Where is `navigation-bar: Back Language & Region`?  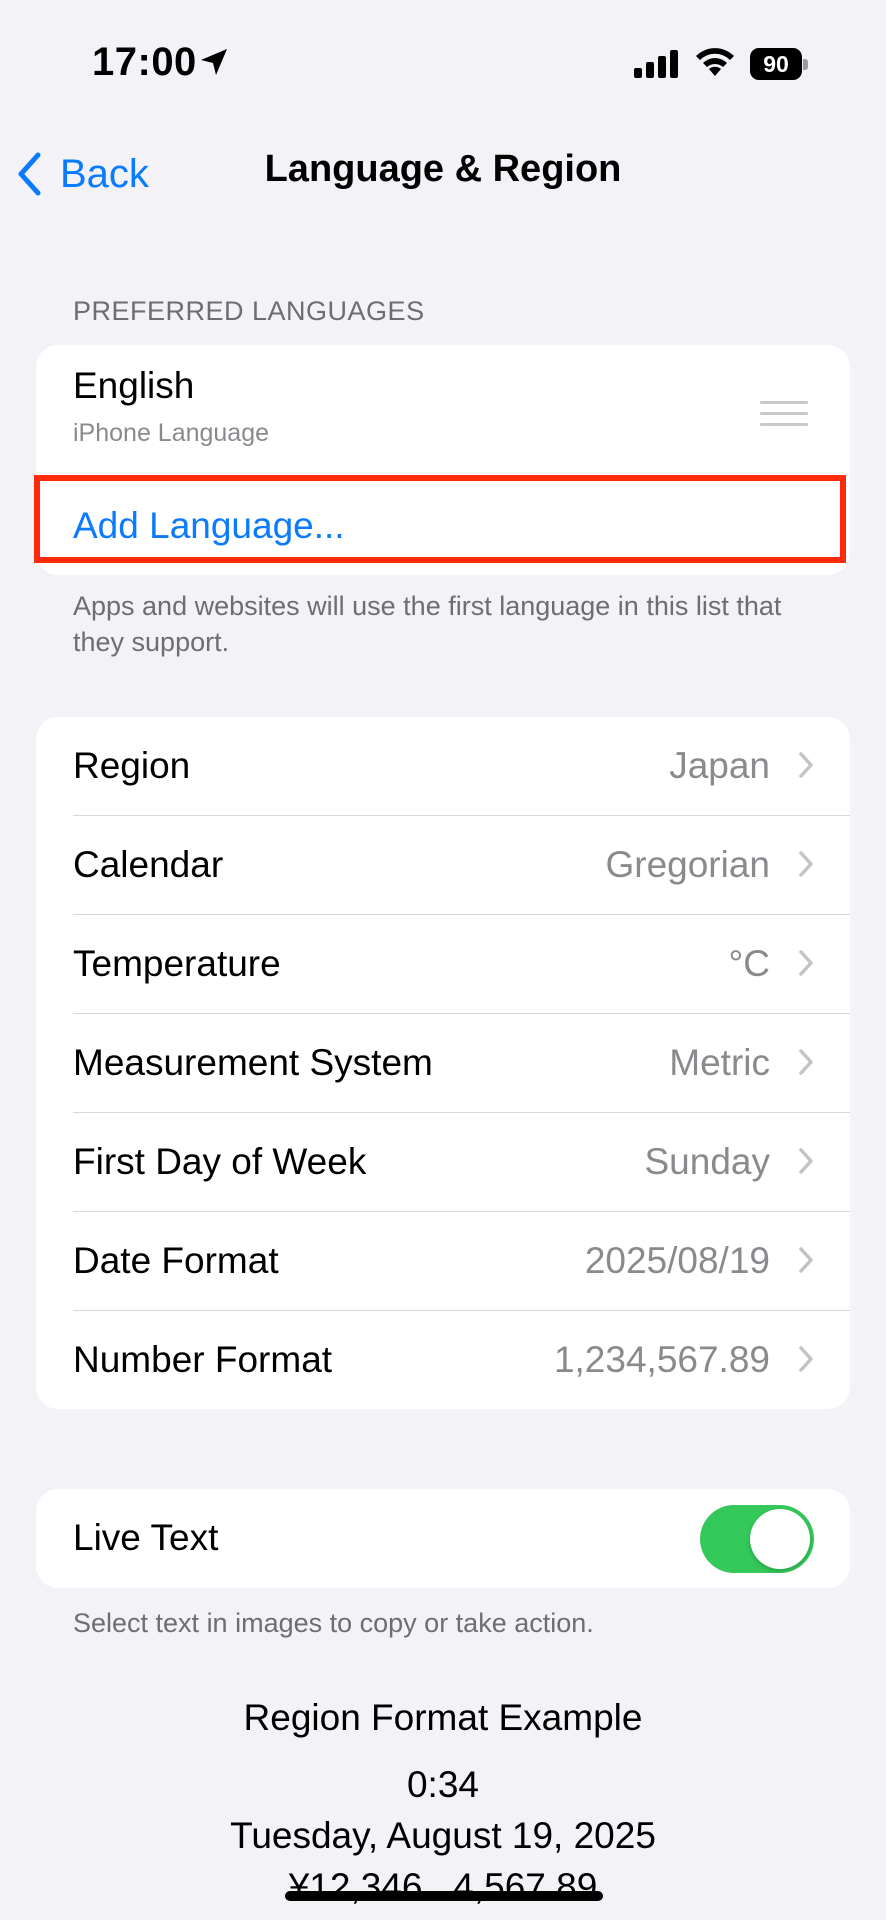 navigation-bar: Back Language & Region is located at coordinates (443, 170).